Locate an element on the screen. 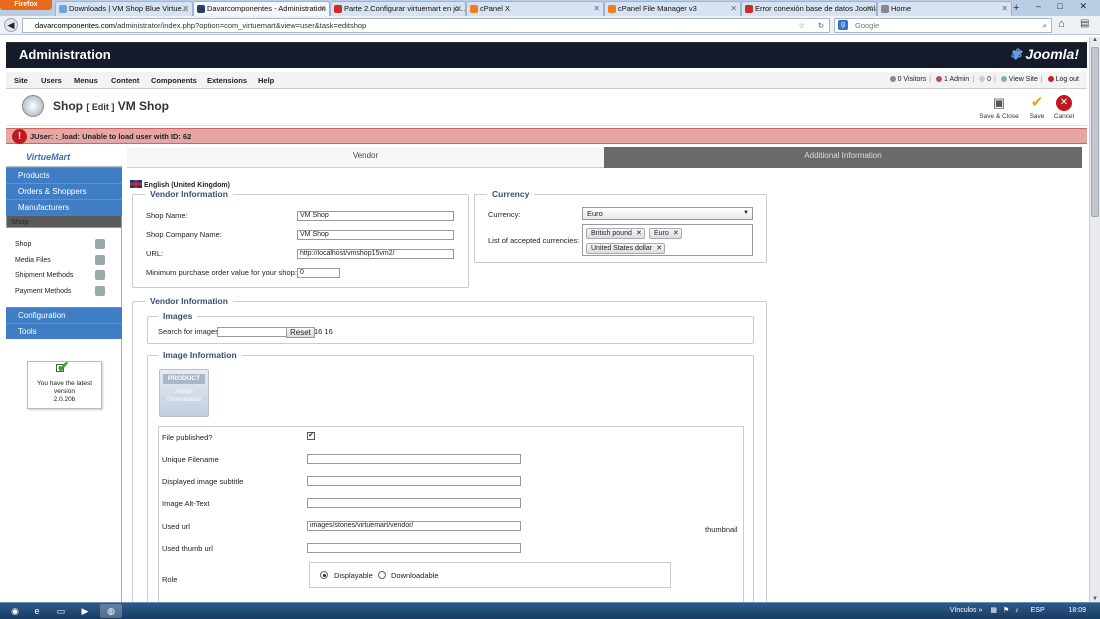 Image resolution: width=1100 pixels, height=619 pixels. sidebar-subitem-shop: Shop is located at coordinates (60, 244).